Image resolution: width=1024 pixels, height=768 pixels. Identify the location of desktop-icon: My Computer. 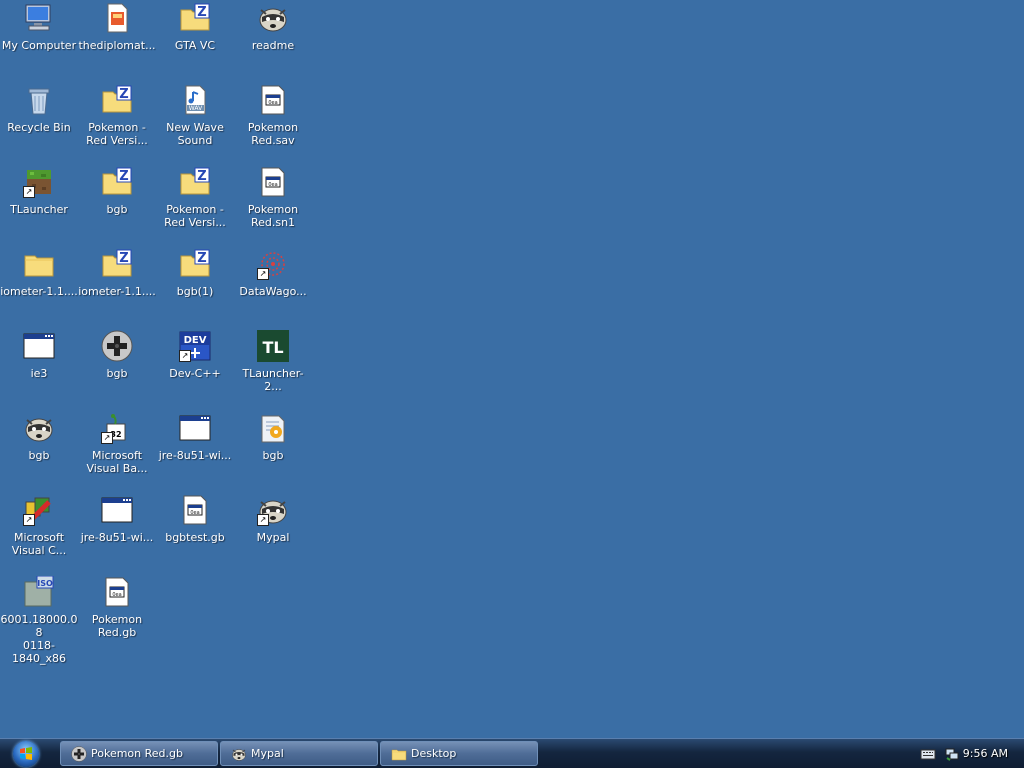
(39, 42).